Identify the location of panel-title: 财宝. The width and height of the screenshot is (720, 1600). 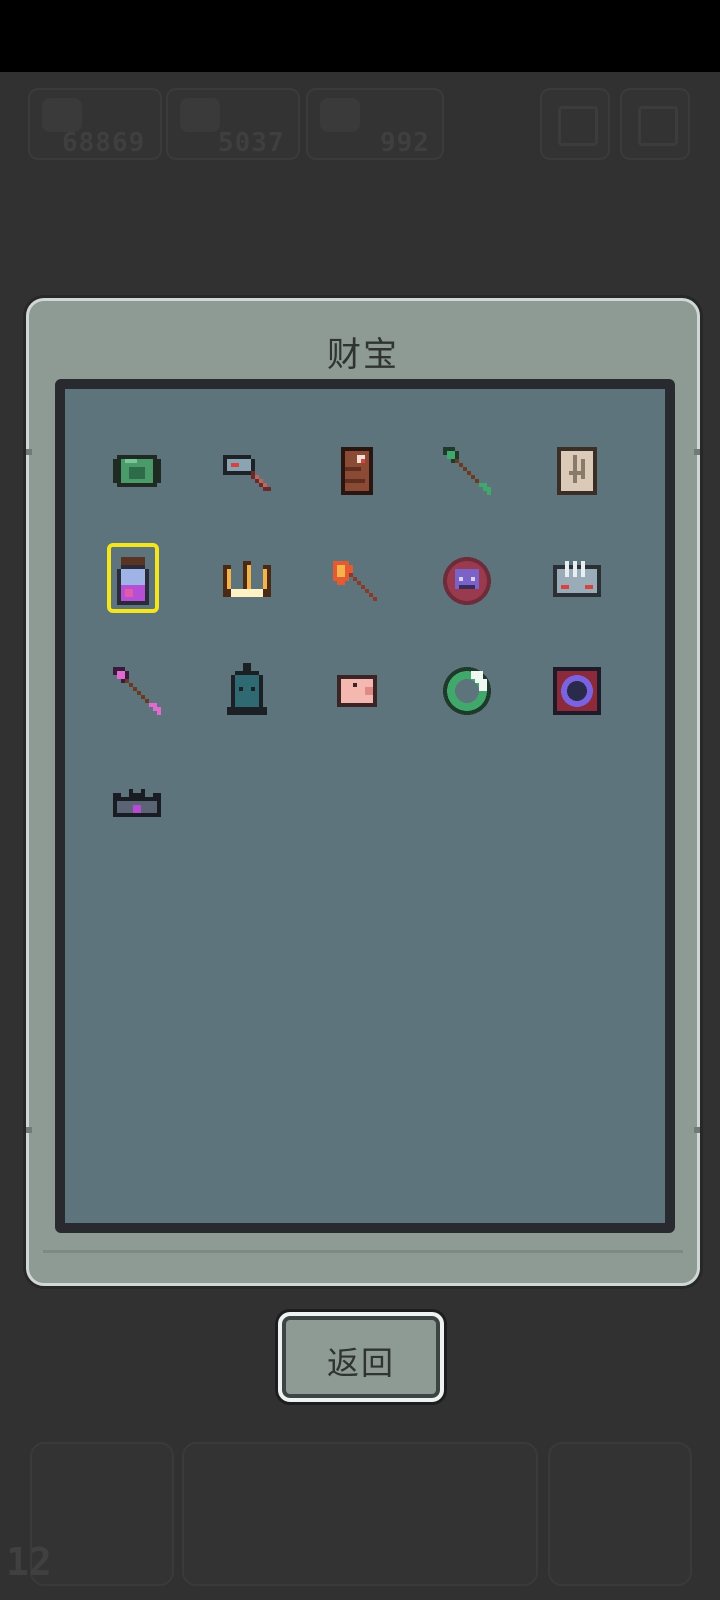
(363, 355).